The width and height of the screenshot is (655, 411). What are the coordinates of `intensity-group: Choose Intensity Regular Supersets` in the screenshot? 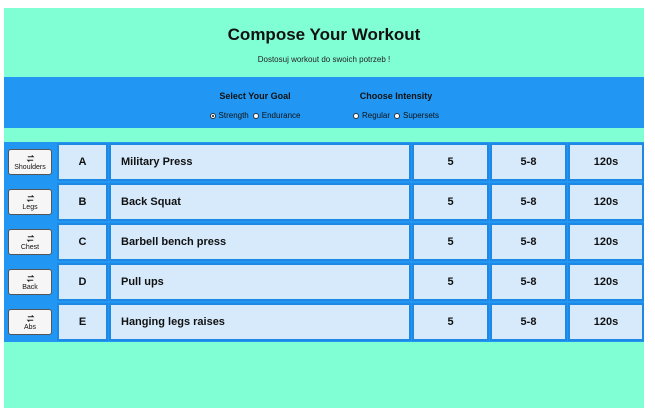 It's located at (396, 105).